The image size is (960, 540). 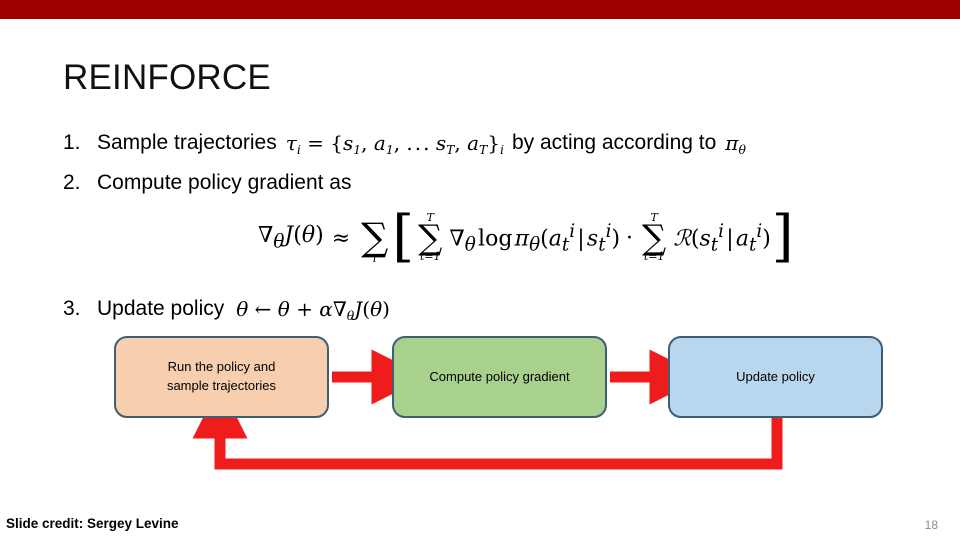 What do you see at coordinates (375, 240) in the screenshot?
I see `outer-sum-operator: ∑ i` at bounding box center [375, 240].